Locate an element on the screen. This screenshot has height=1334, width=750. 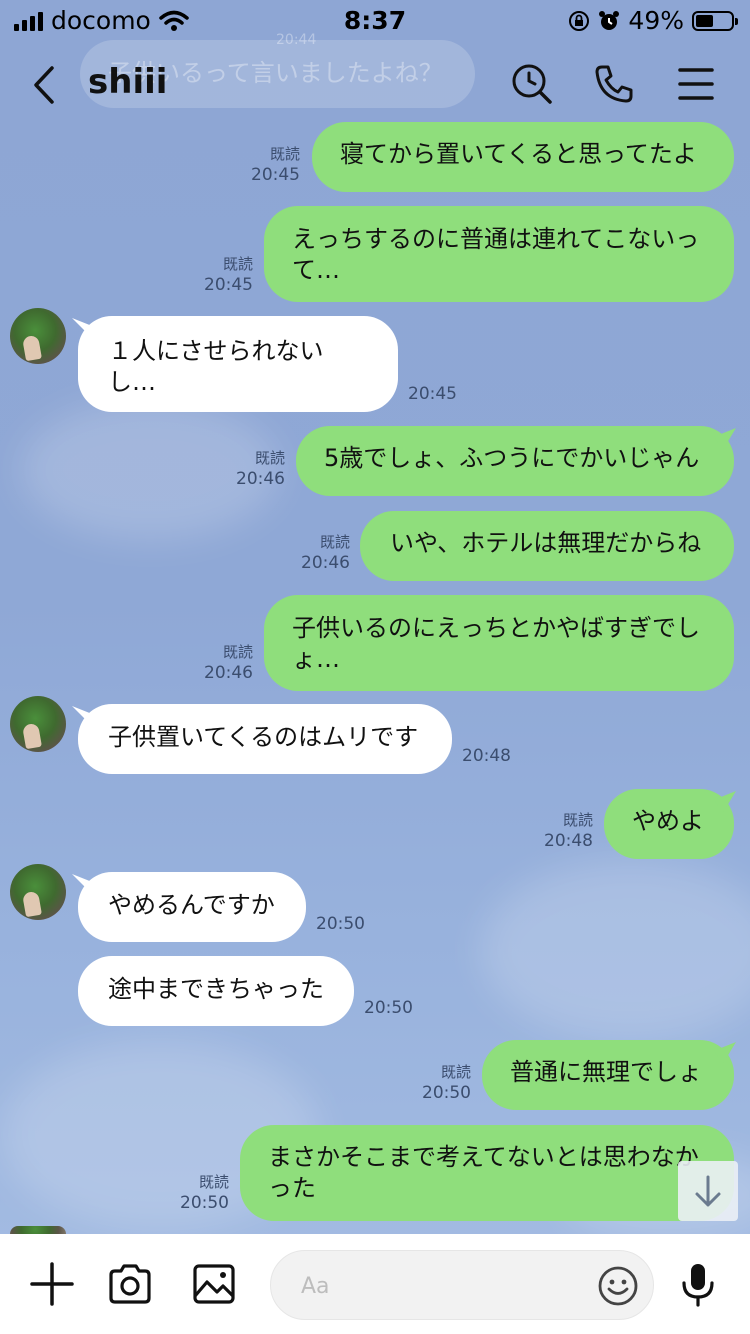
message-text: 途中まできちゃった is located at coordinates (216, 989).